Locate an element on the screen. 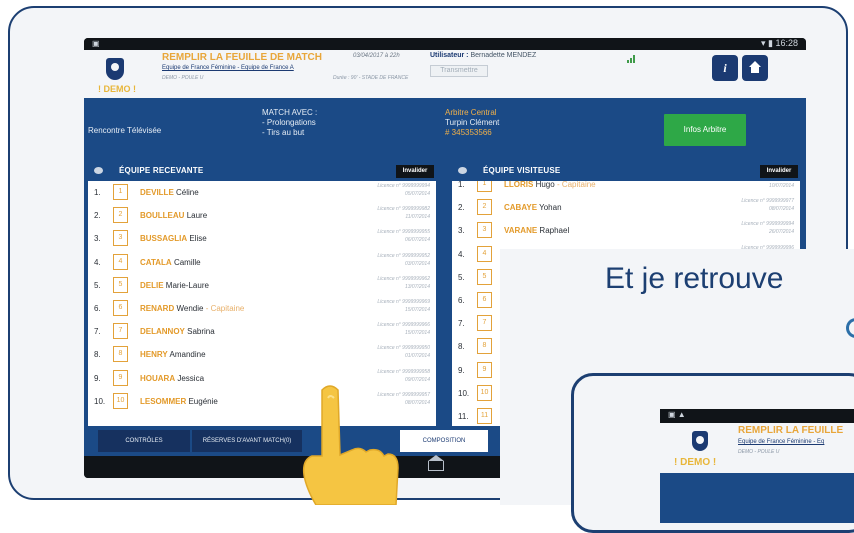 This screenshot has height=533, width=854. player-name: LLORIS Hugo - Capitaine is located at coordinates (550, 185).